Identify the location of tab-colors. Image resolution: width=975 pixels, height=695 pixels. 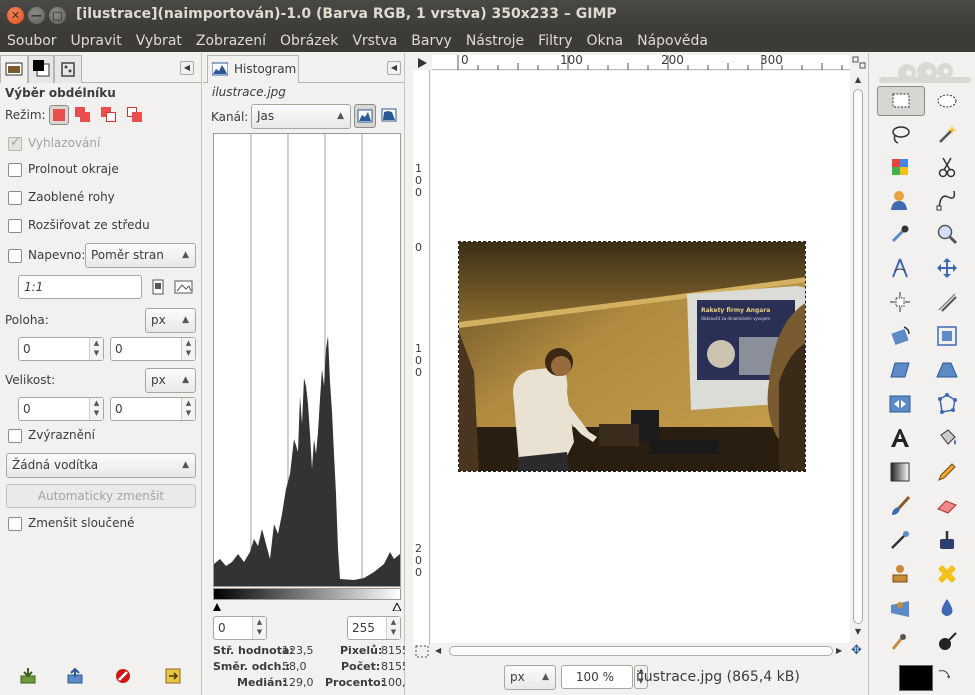
(41, 69).